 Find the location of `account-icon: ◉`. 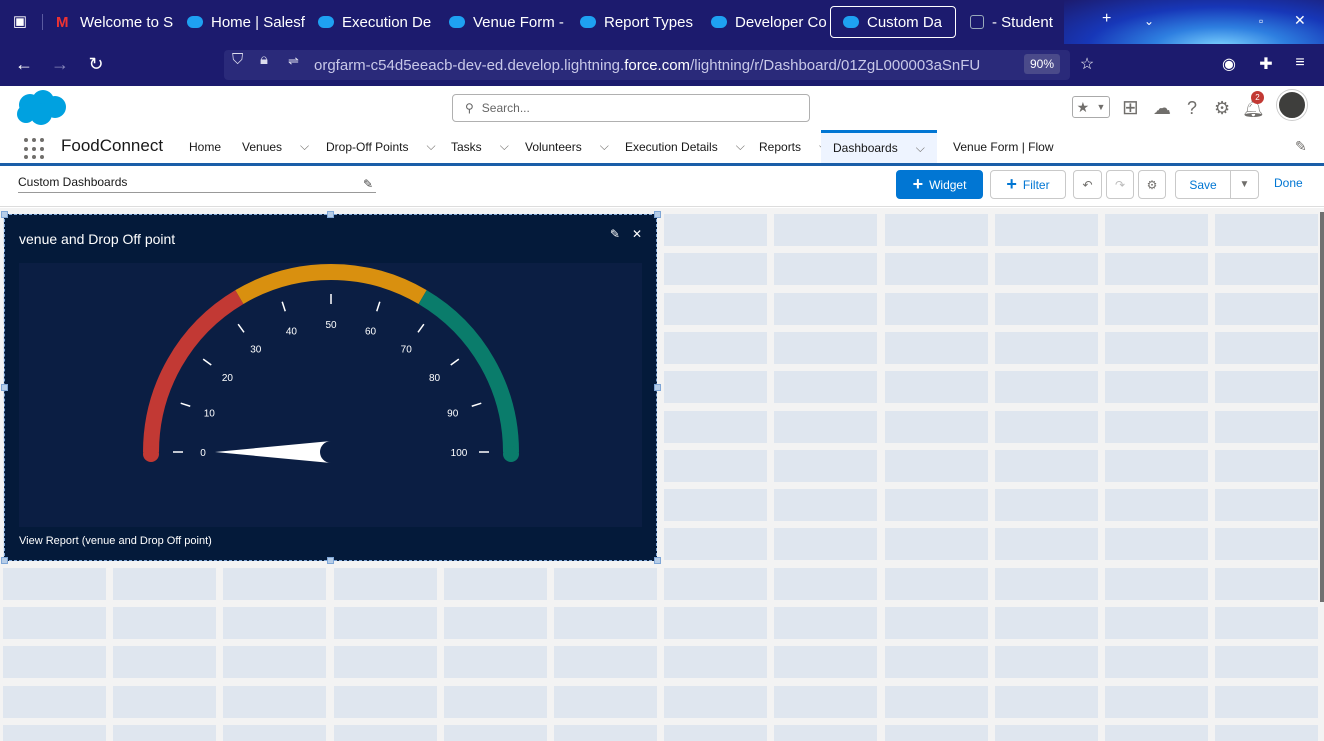

account-icon: ◉ is located at coordinates (1229, 64).